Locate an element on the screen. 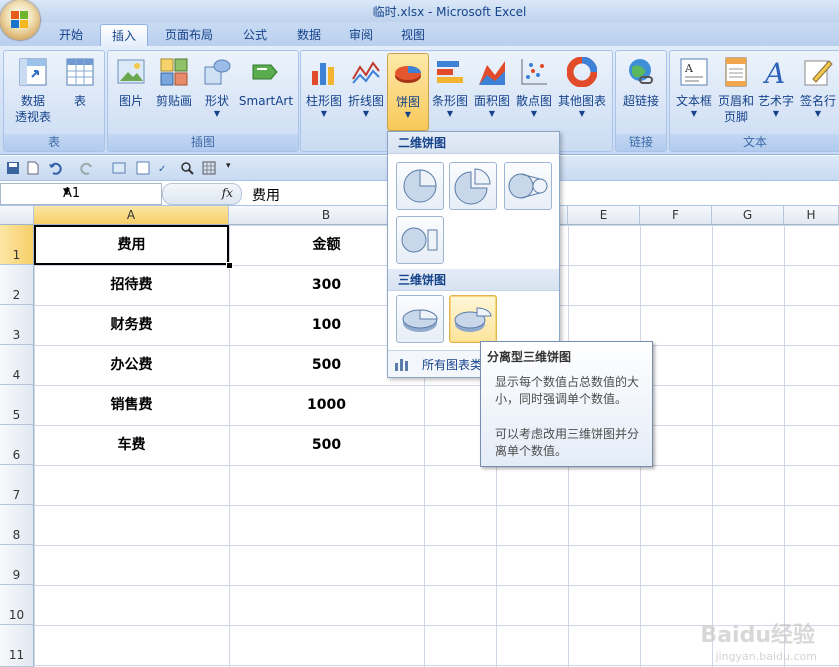  bar-chart-icon is located at coordinates (450, 72).